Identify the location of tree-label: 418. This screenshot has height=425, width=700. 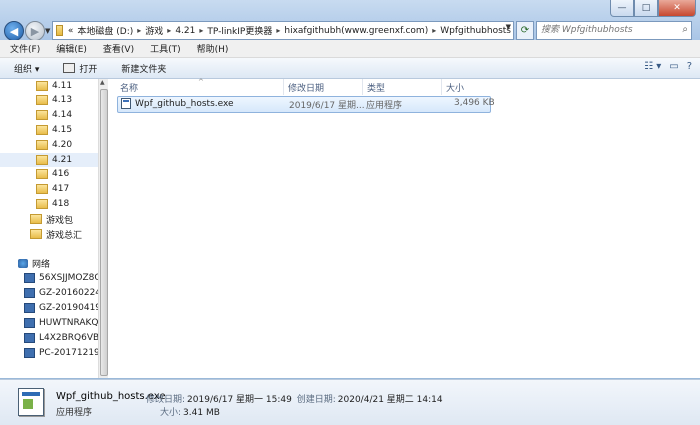
(61, 204).